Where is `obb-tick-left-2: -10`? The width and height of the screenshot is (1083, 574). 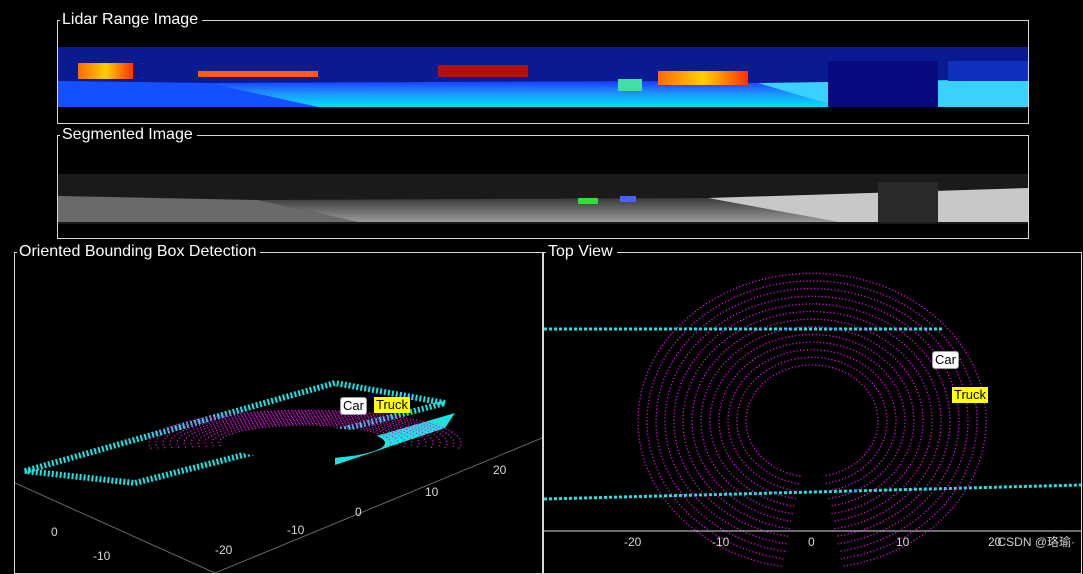 obb-tick-left-2: -10 is located at coordinates (102, 556).